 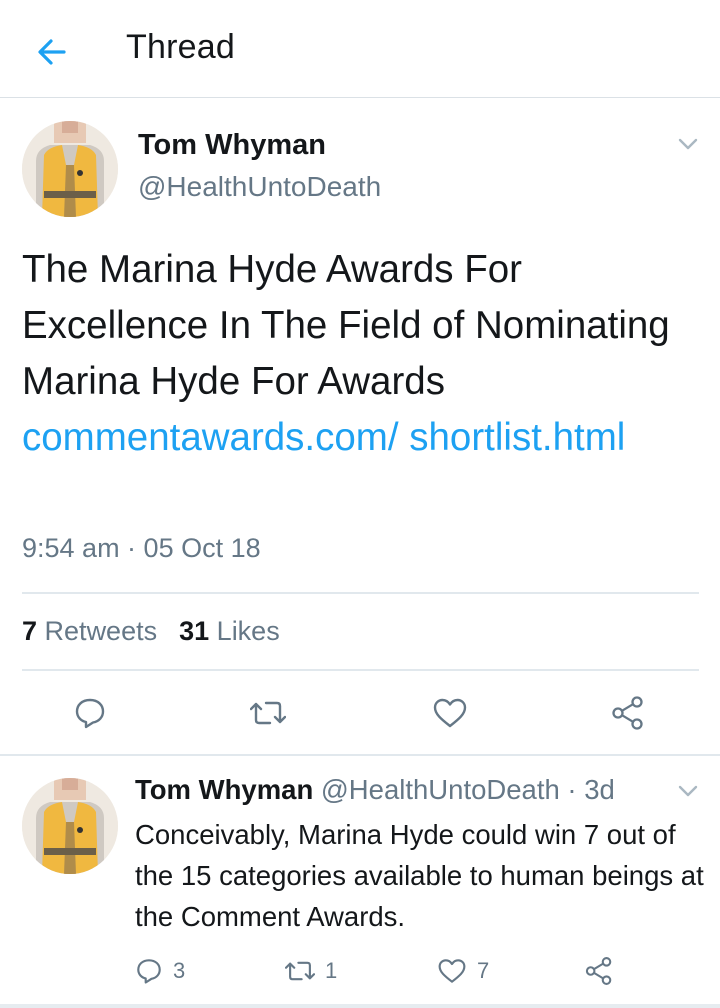 What do you see at coordinates (483, 970) in the screenshot?
I see `like-count: 7` at bounding box center [483, 970].